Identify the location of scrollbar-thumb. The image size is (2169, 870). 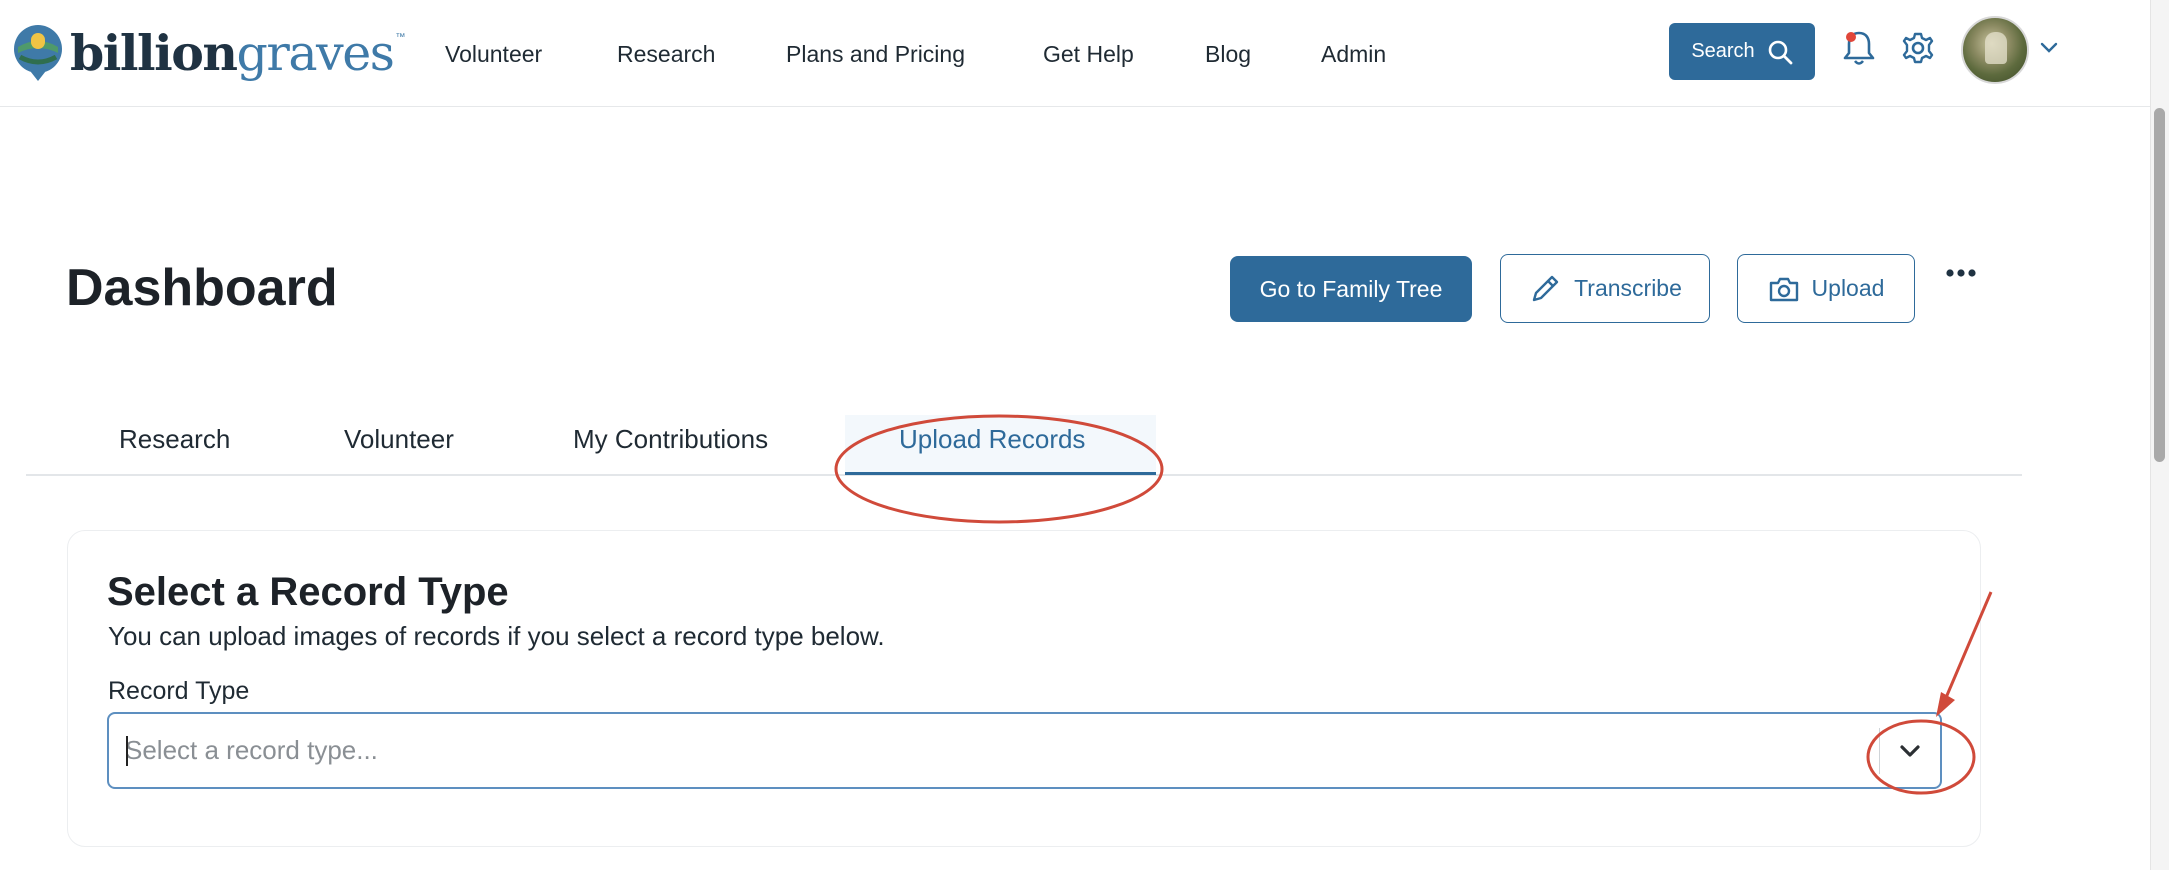
(2159, 285).